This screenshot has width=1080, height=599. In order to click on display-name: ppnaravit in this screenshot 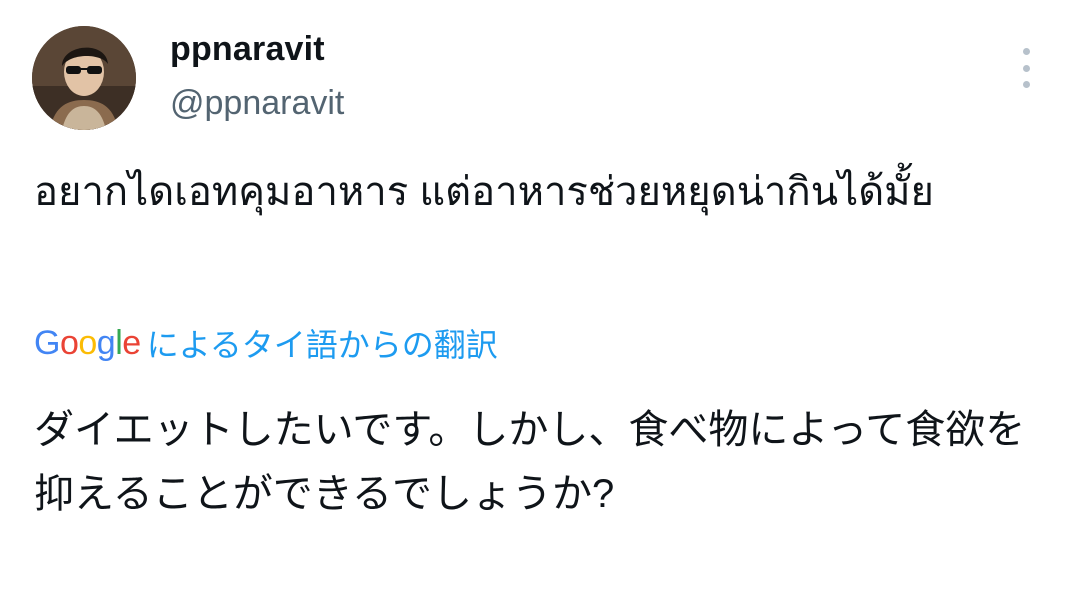, I will do `click(247, 49)`.